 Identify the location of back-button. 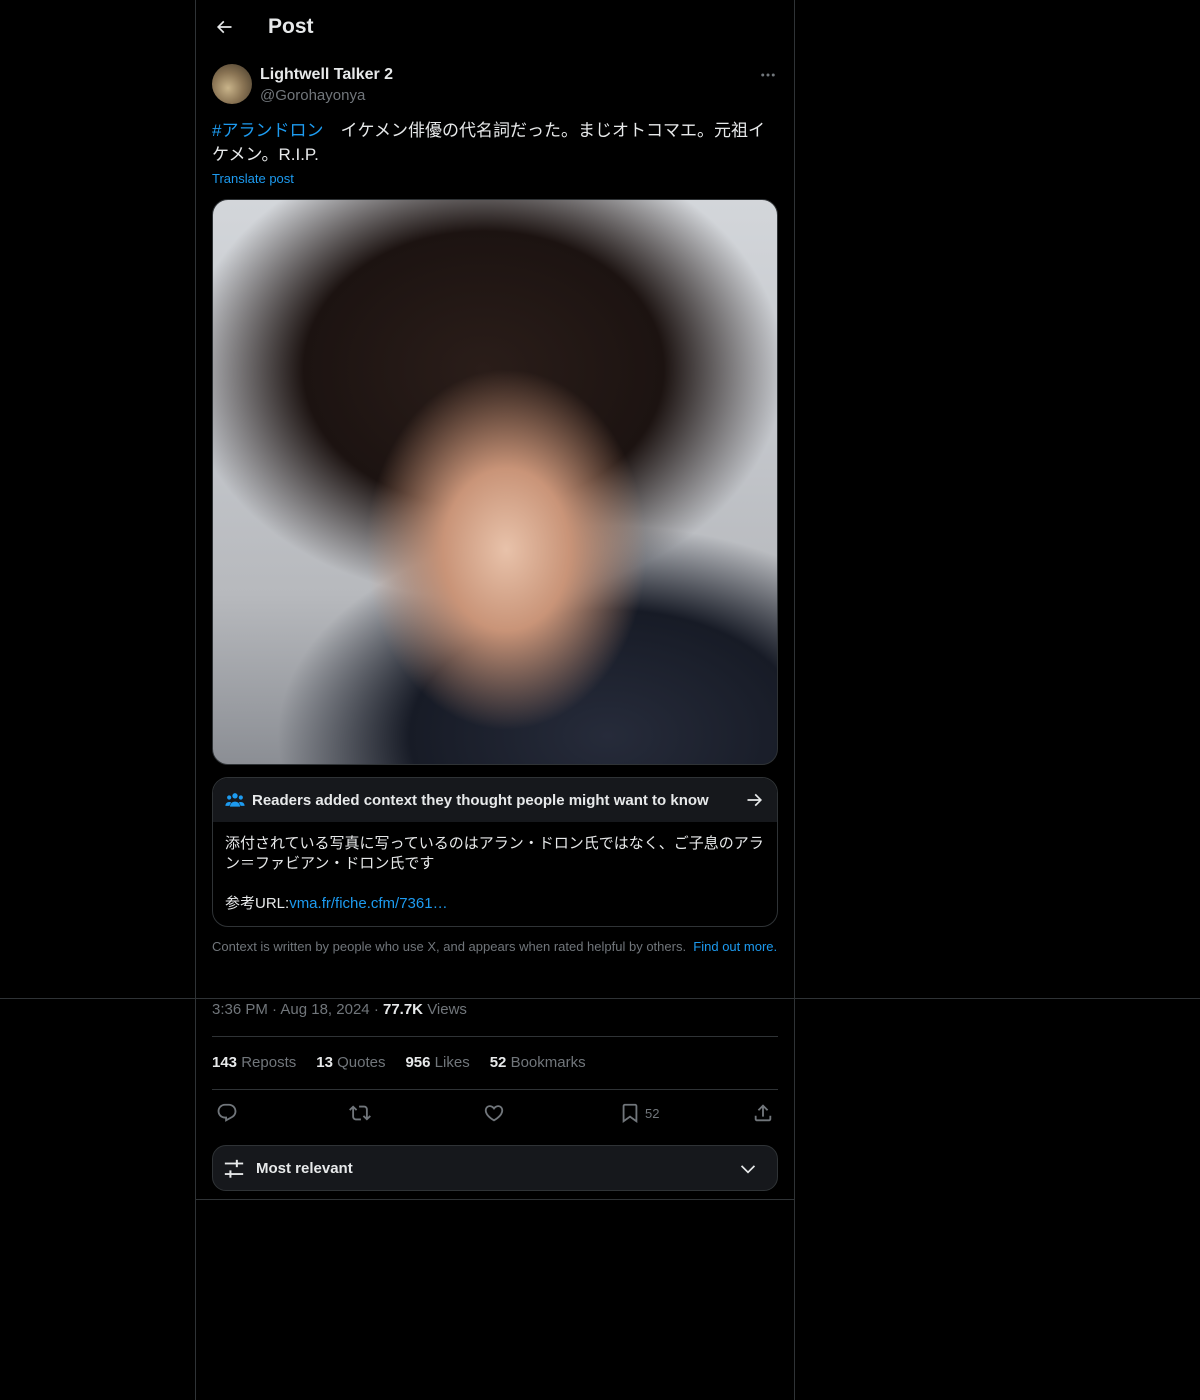
(224, 27).